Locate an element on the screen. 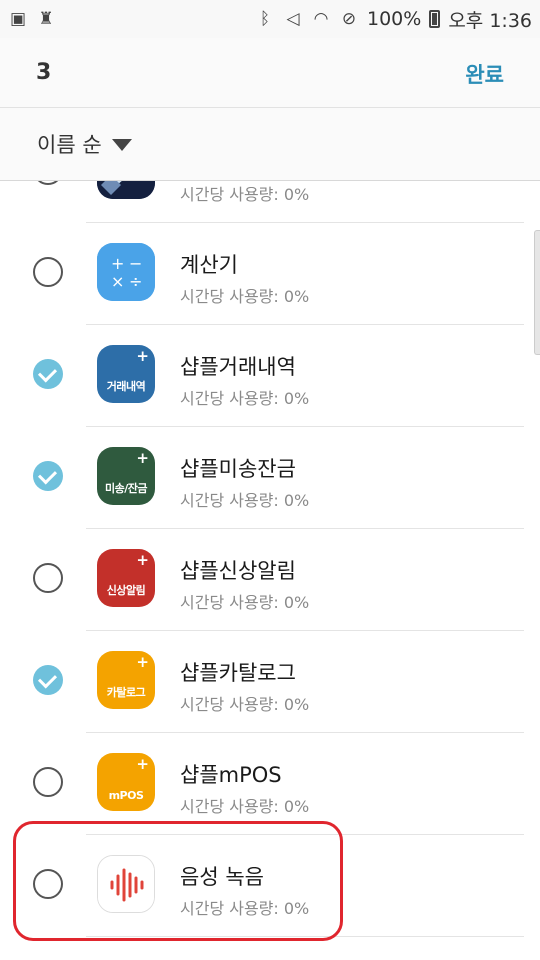 The image size is (540, 960). unpaid-balance-app-icon: + 미송/잔금 is located at coordinates (126, 476).